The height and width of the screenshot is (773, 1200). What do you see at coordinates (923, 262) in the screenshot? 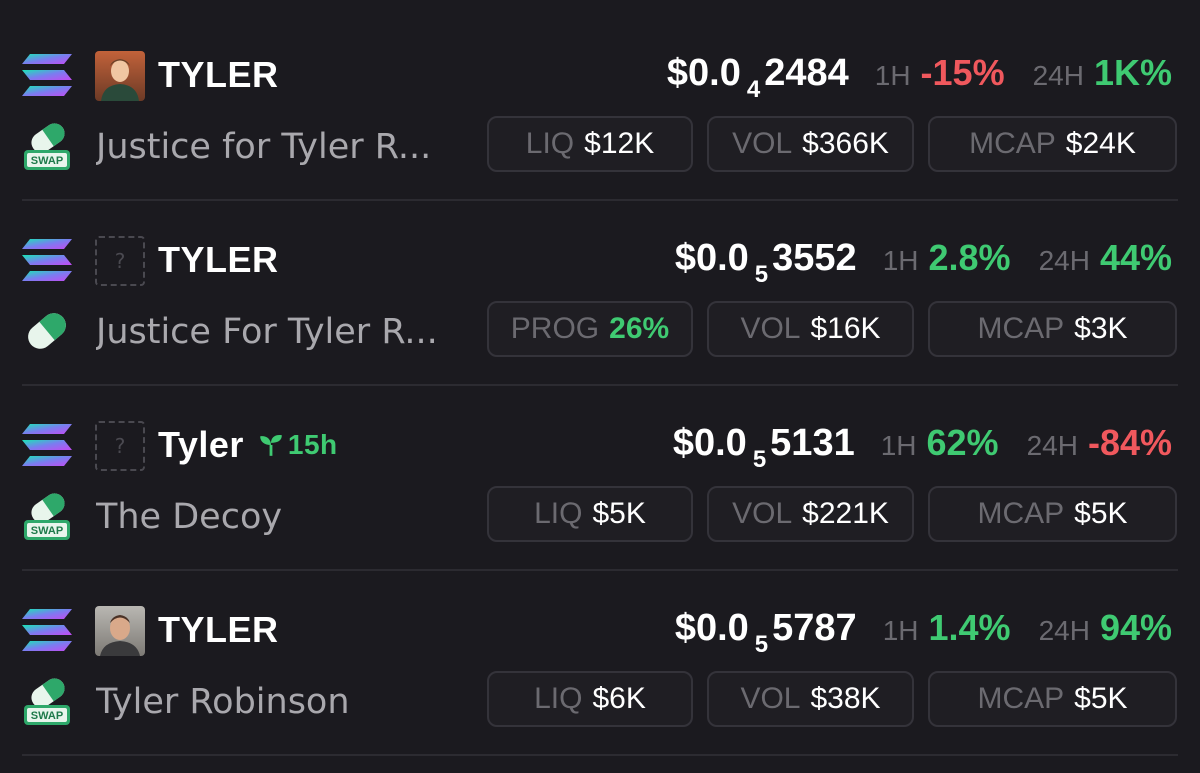
I see `price-line: $0.0 5 3552 1H 2.8% 24H 44%` at bounding box center [923, 262].